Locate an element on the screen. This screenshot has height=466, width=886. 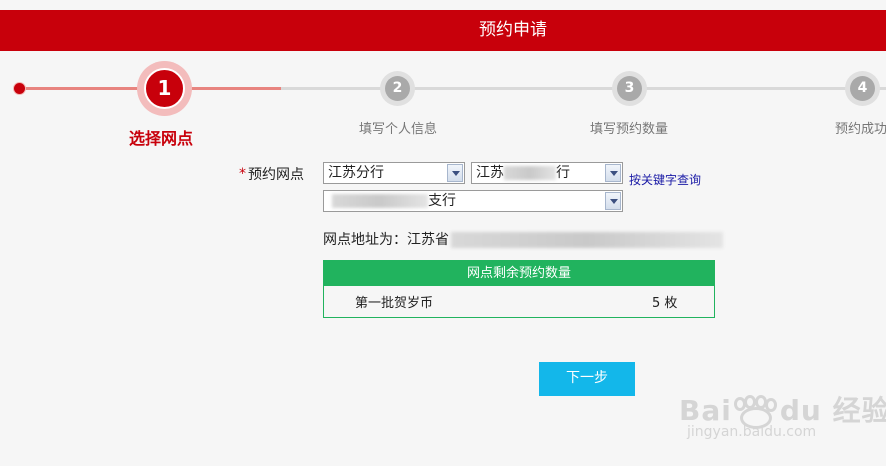
quota-table: 网点剩余预约数量 第一批贺岁币 5 枚 is located at coordinates (519, 289).